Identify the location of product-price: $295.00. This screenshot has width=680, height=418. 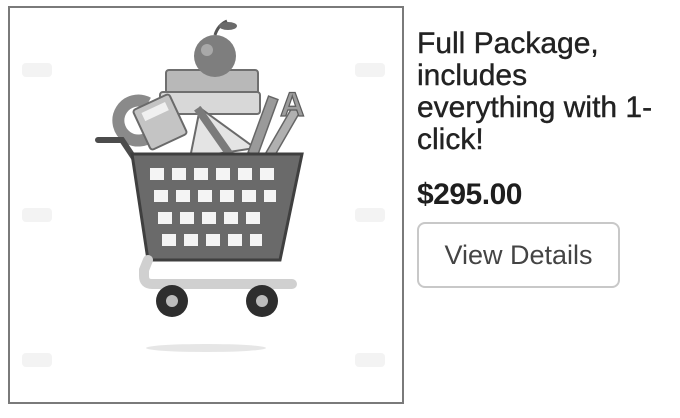
(469, 194).